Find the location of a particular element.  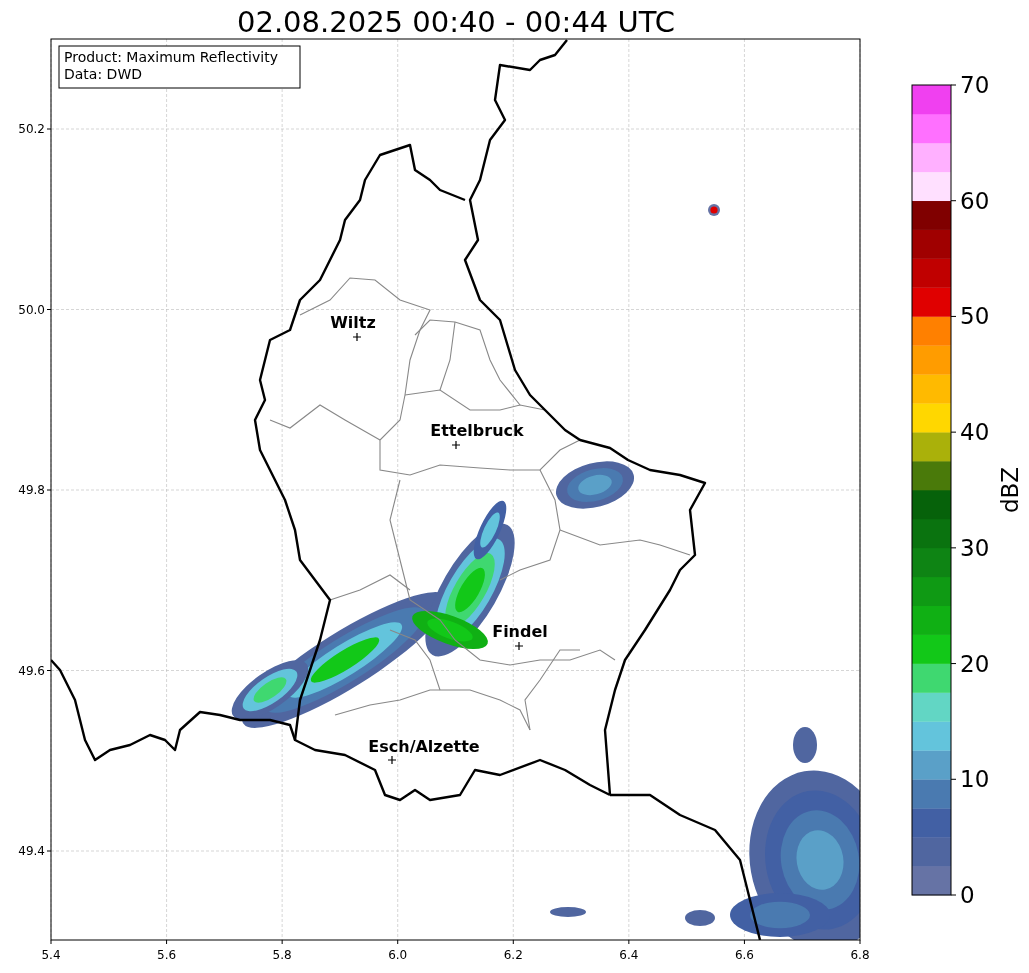

city-label: Findel is located at coordinates (520, 631).